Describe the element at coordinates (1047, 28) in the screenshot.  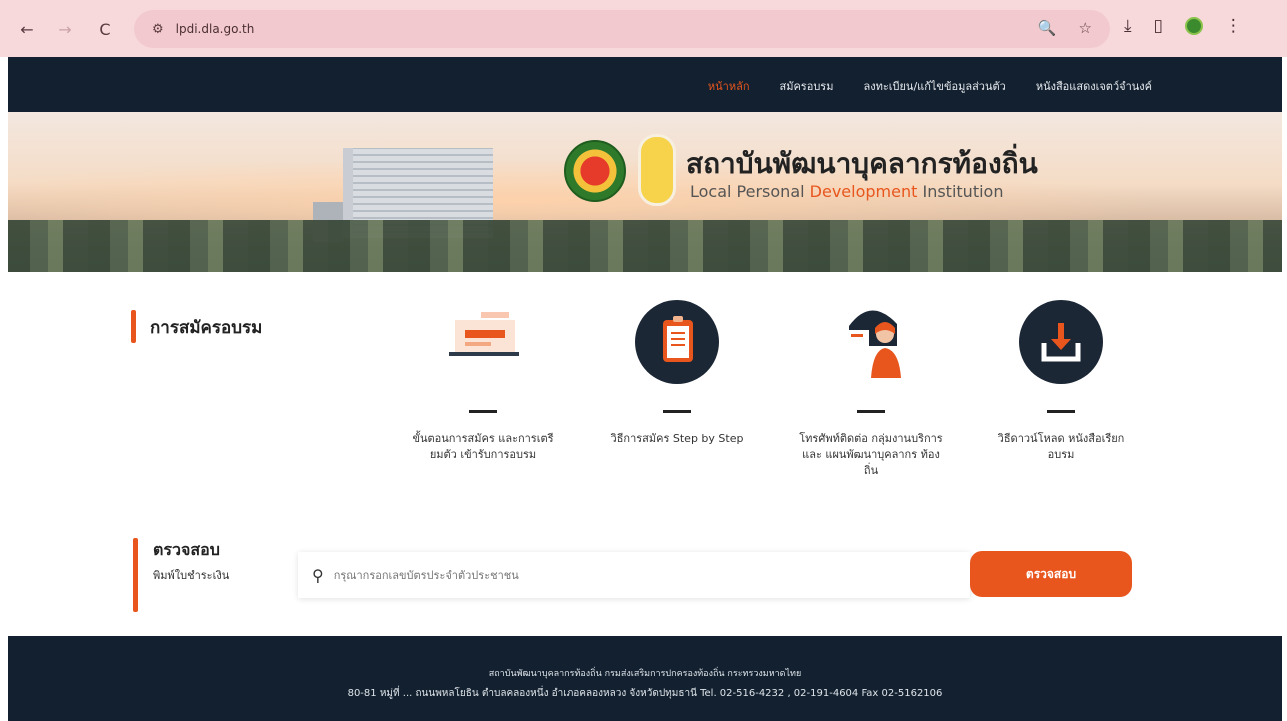
I see `zoom-icon: 🔍` at that location.